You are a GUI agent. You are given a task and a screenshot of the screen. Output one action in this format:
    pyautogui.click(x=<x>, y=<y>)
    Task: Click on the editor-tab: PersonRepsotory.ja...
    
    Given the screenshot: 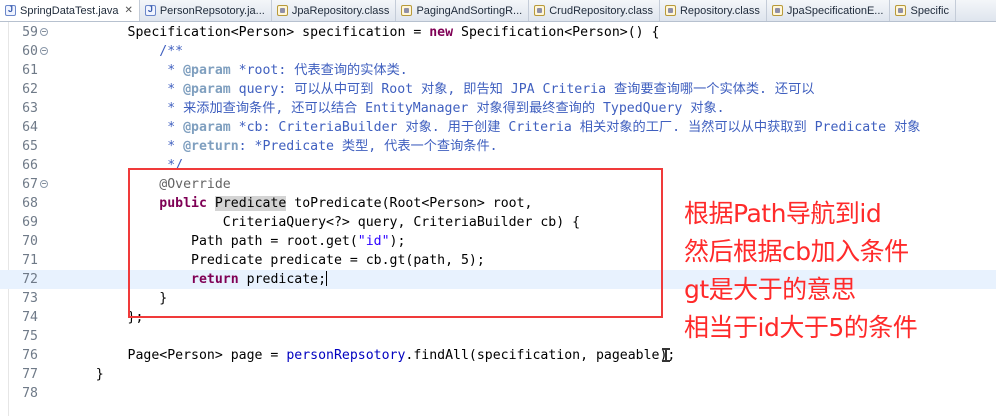 What is the action you would take?
    pyautogui.click(x=206, y=10)
    